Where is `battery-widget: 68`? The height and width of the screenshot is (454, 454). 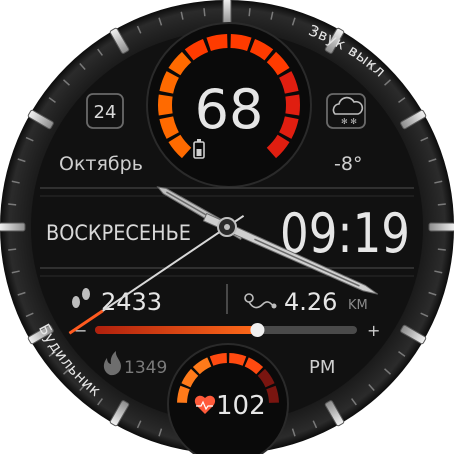
battery-widget: 68 is located at coordinates (229, 105).